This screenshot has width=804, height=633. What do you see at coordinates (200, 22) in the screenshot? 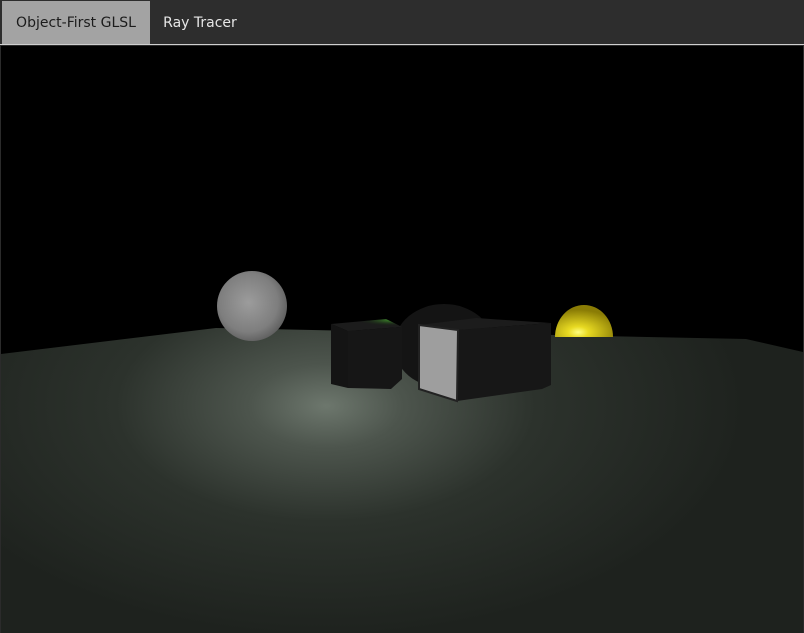
I see `tab-ray-tracer: Ray Tracer` at bounding box center [200, 22].